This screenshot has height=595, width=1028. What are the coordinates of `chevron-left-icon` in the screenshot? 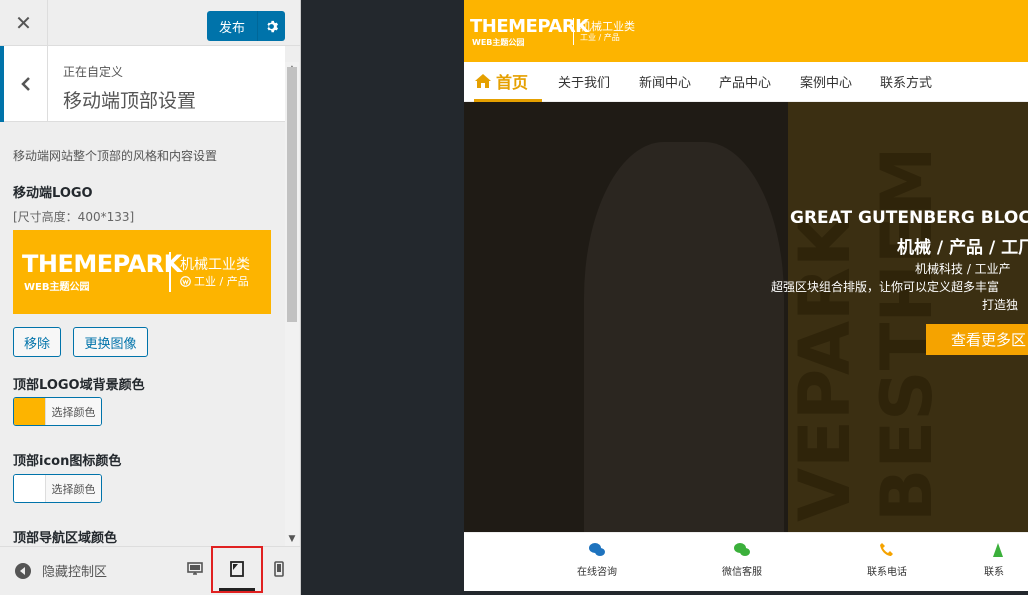 It's located at (25, 84).